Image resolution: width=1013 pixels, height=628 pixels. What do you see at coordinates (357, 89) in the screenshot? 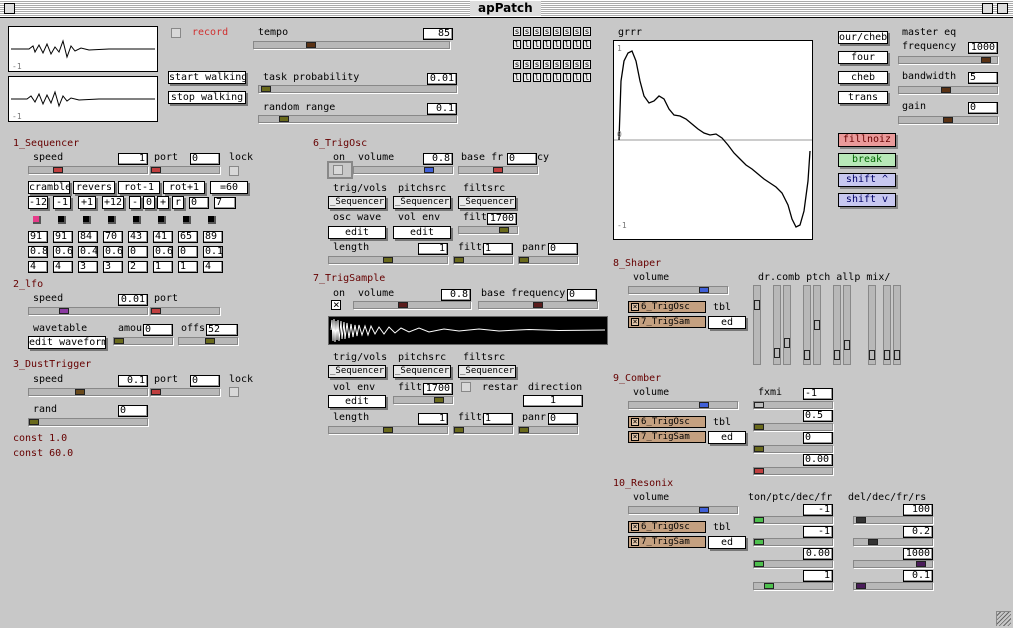
I see `task-prob-slider` at bounding box center [357, 89].